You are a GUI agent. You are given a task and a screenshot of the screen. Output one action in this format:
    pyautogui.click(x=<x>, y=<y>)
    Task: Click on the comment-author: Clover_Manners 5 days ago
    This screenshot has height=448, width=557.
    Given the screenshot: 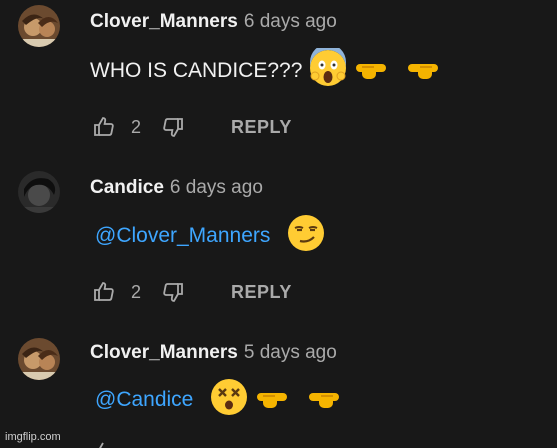 What is the action you would take?
    pyautogui.click(x=213, y=353)
    